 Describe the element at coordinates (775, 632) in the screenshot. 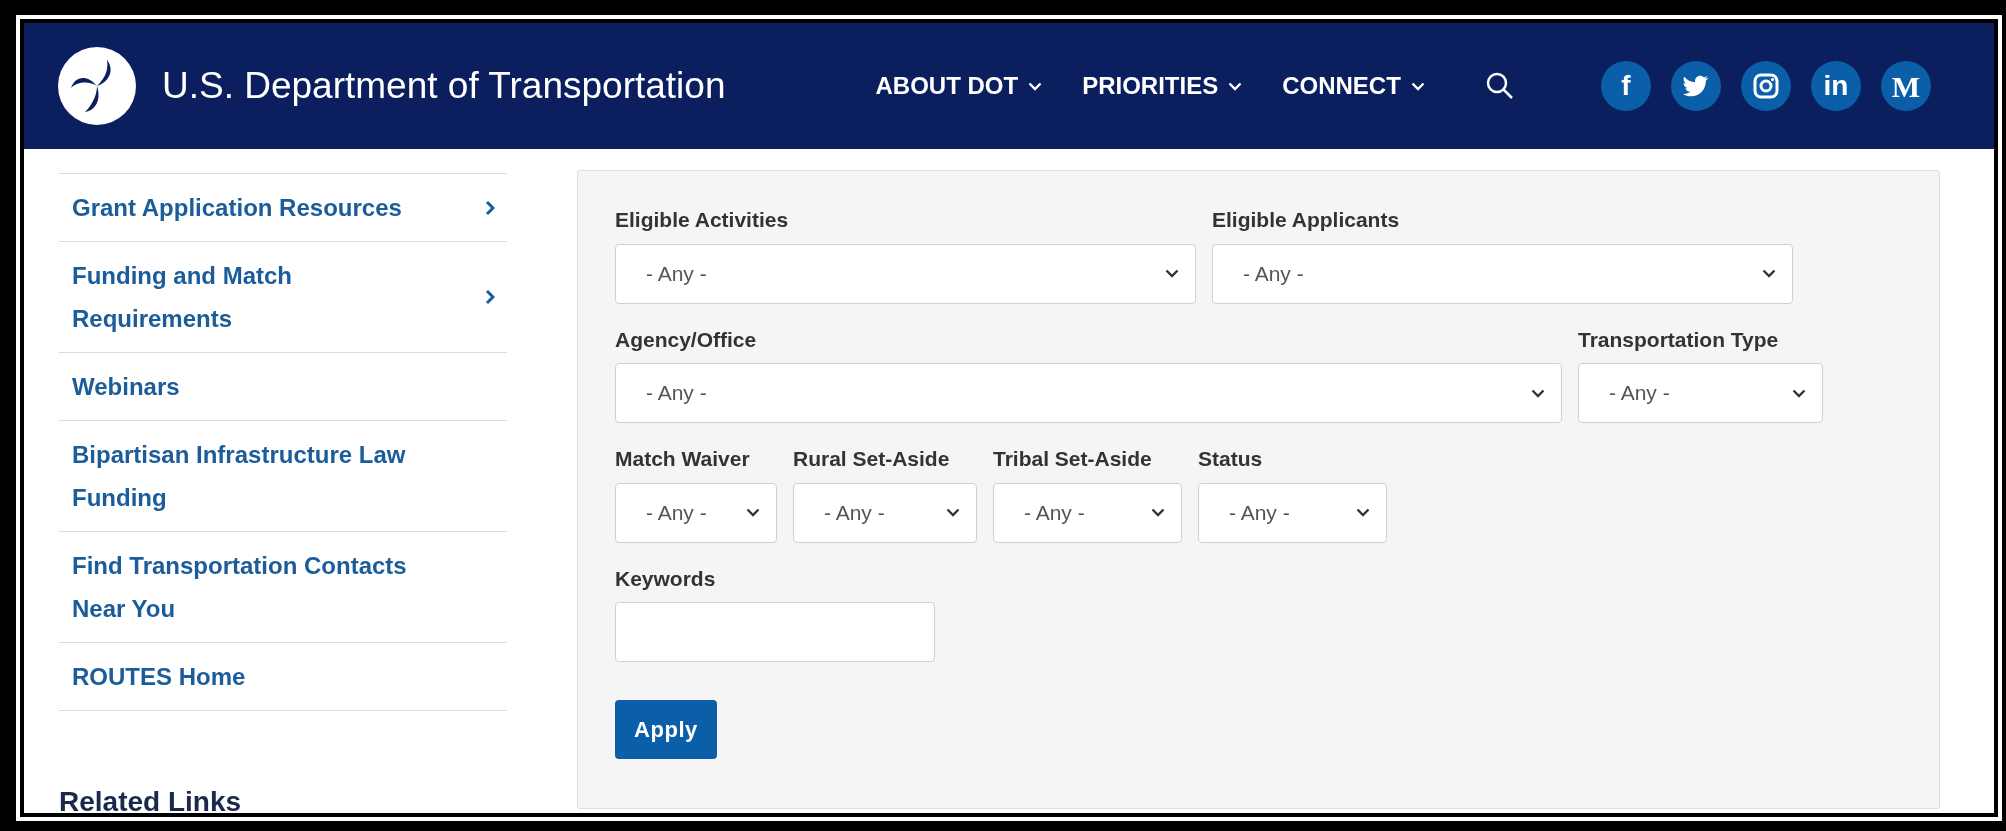

I see `input-field` at that location.